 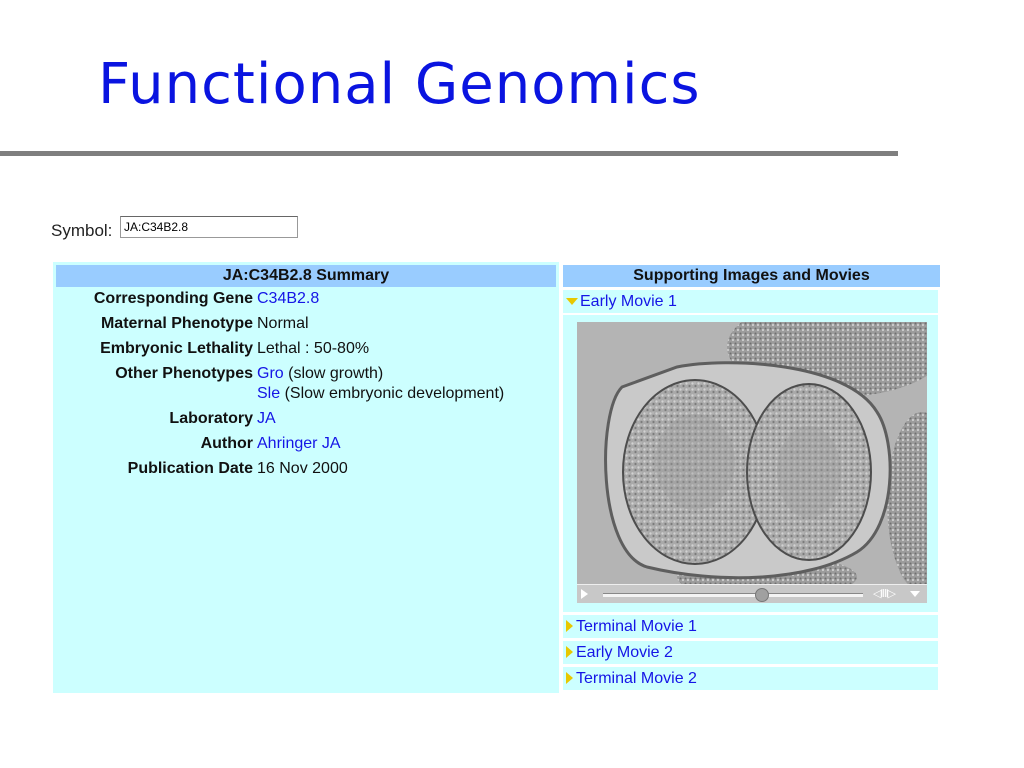 I want to click on title-divider, so click(x=449, y=153).